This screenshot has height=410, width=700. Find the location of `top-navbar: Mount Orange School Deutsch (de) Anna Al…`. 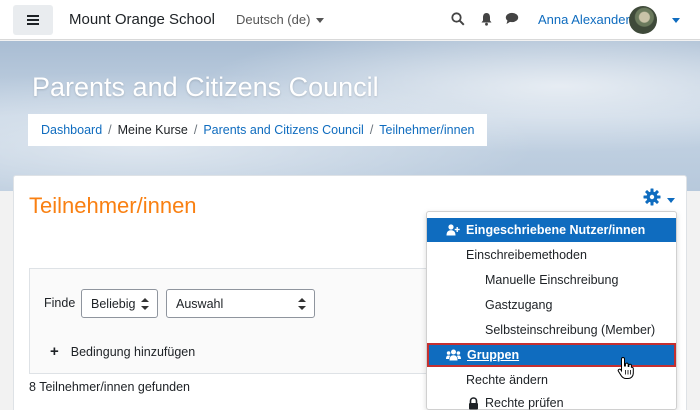

top-navbar: Mount Orange School Deutsch (de) Anna Al… is located at coordinates (350, 20).